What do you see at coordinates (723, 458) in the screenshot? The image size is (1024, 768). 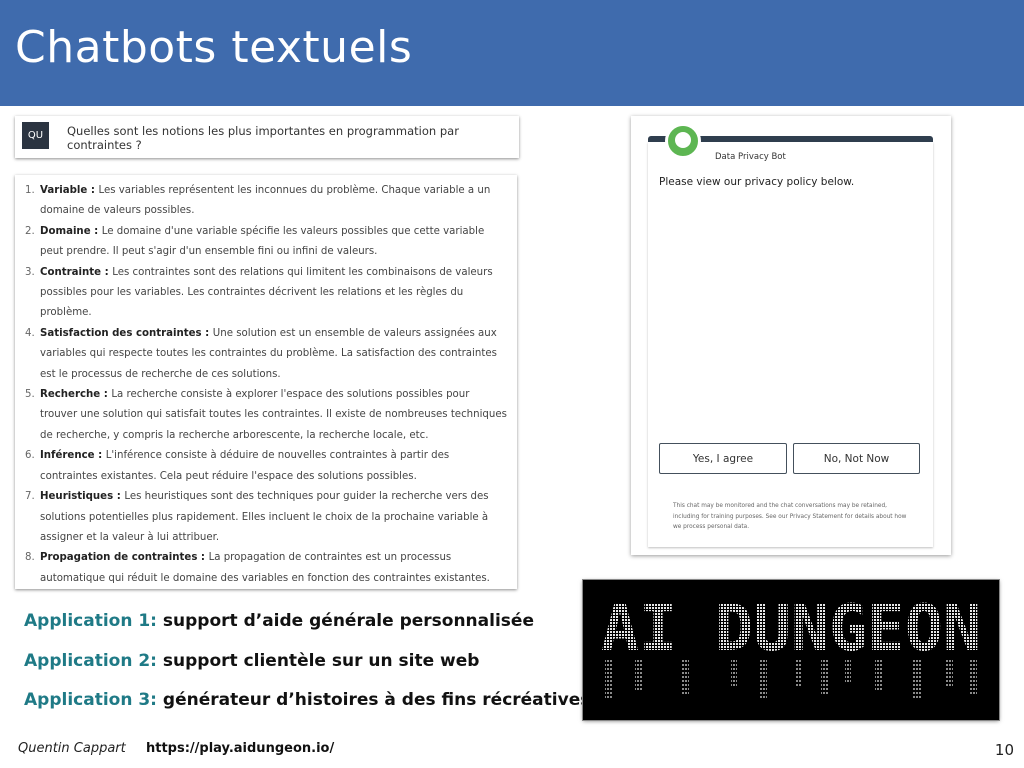 I see `agree-button: Yes, I agree` at bounding box center [723, 458].